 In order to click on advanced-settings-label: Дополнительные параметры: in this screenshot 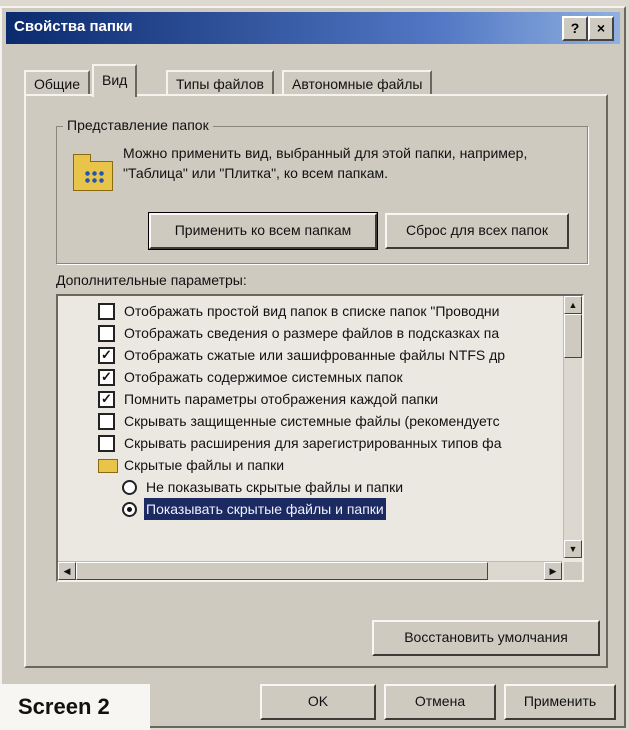, I will do `click(151, 280)`.